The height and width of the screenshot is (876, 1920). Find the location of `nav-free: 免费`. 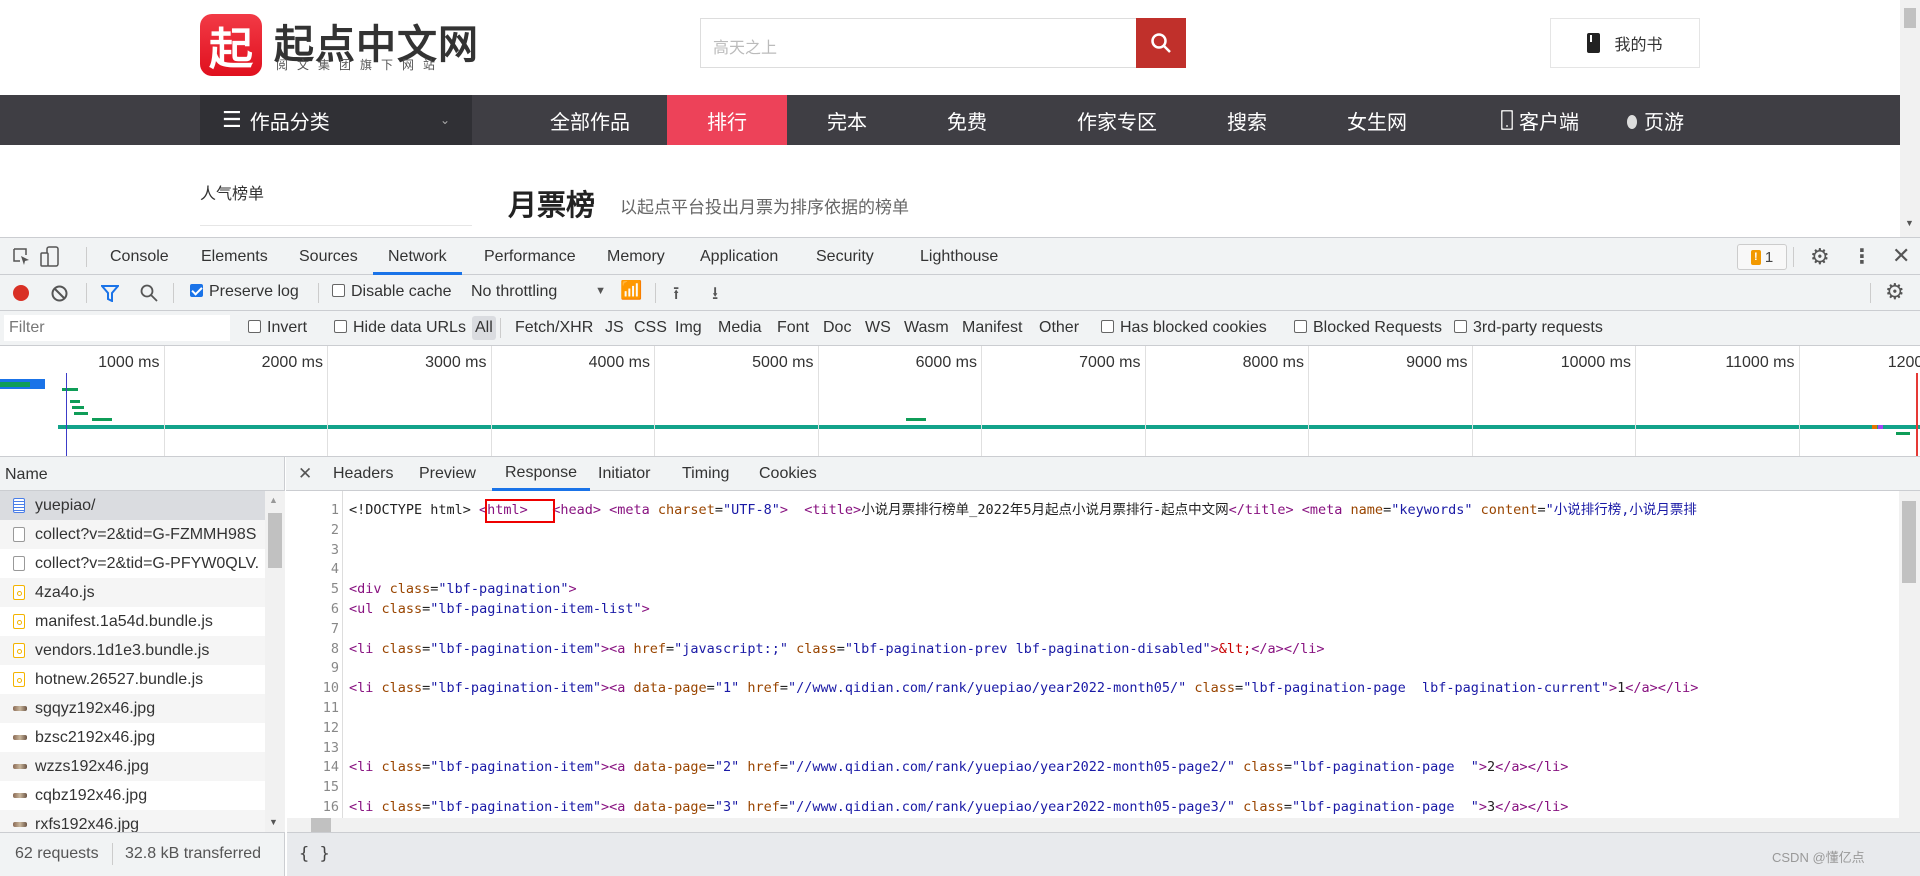

nav-free: 免费 is located at coordinates (967, 120).